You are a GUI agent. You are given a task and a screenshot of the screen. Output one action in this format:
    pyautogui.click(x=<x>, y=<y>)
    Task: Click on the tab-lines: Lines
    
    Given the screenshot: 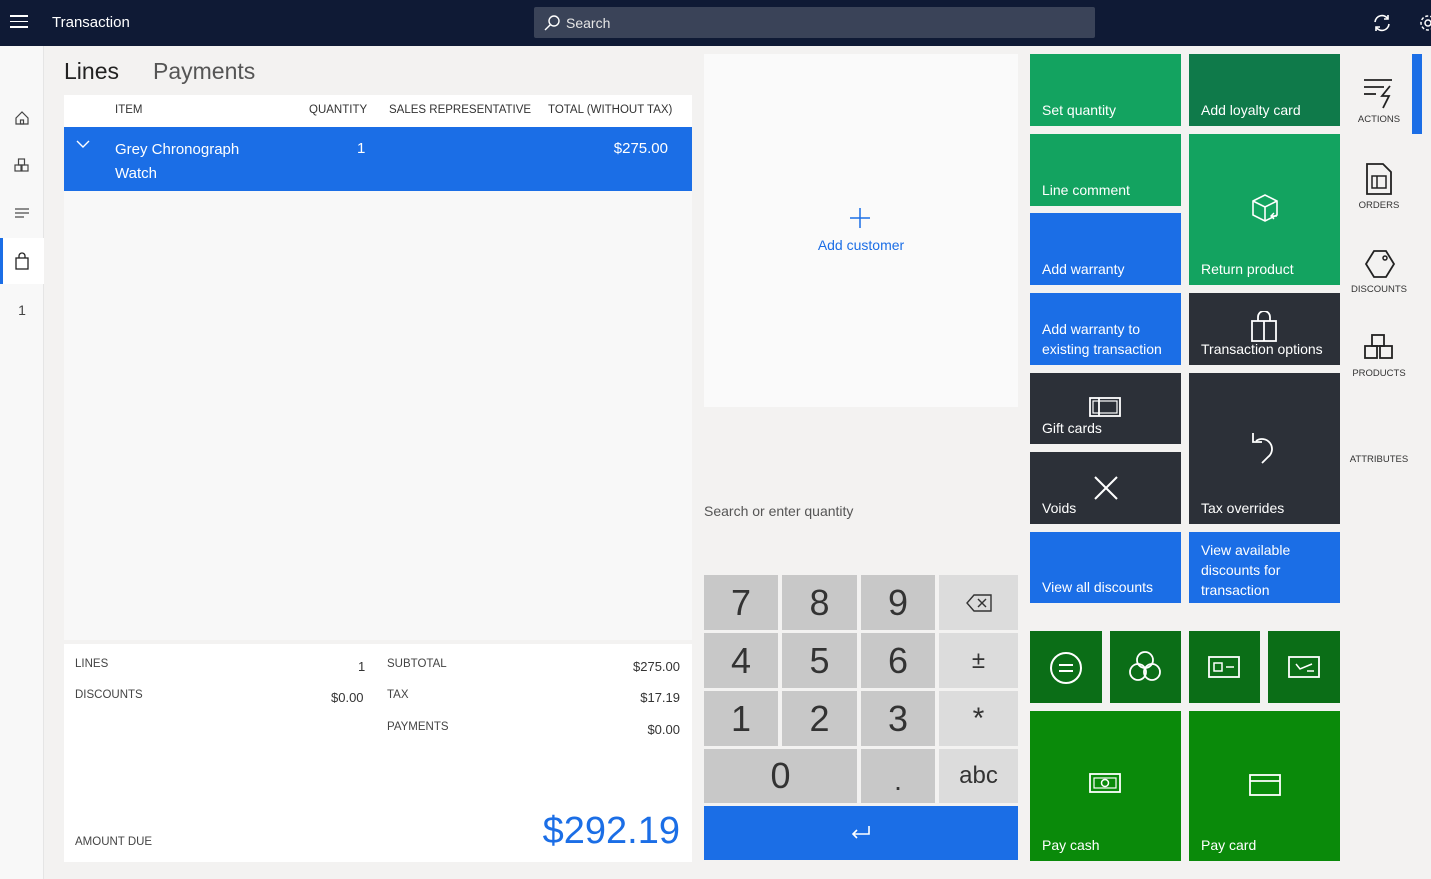 What is the action you would take?
    pyautogui.click(x=91, y=71)
    